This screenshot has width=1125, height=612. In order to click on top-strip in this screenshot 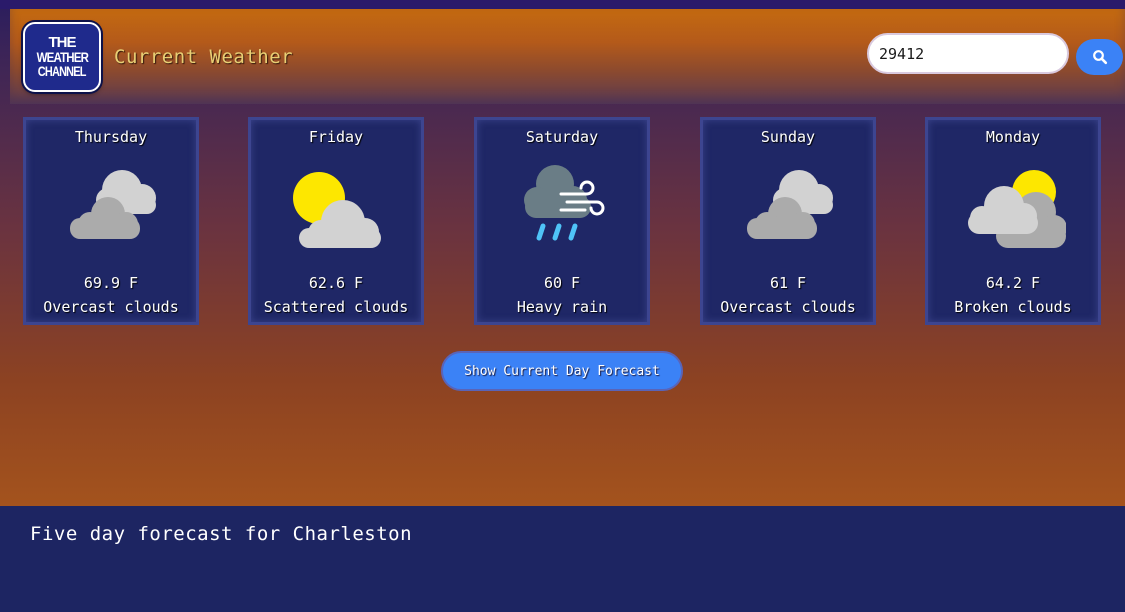, I will do `click(562, 4)`.